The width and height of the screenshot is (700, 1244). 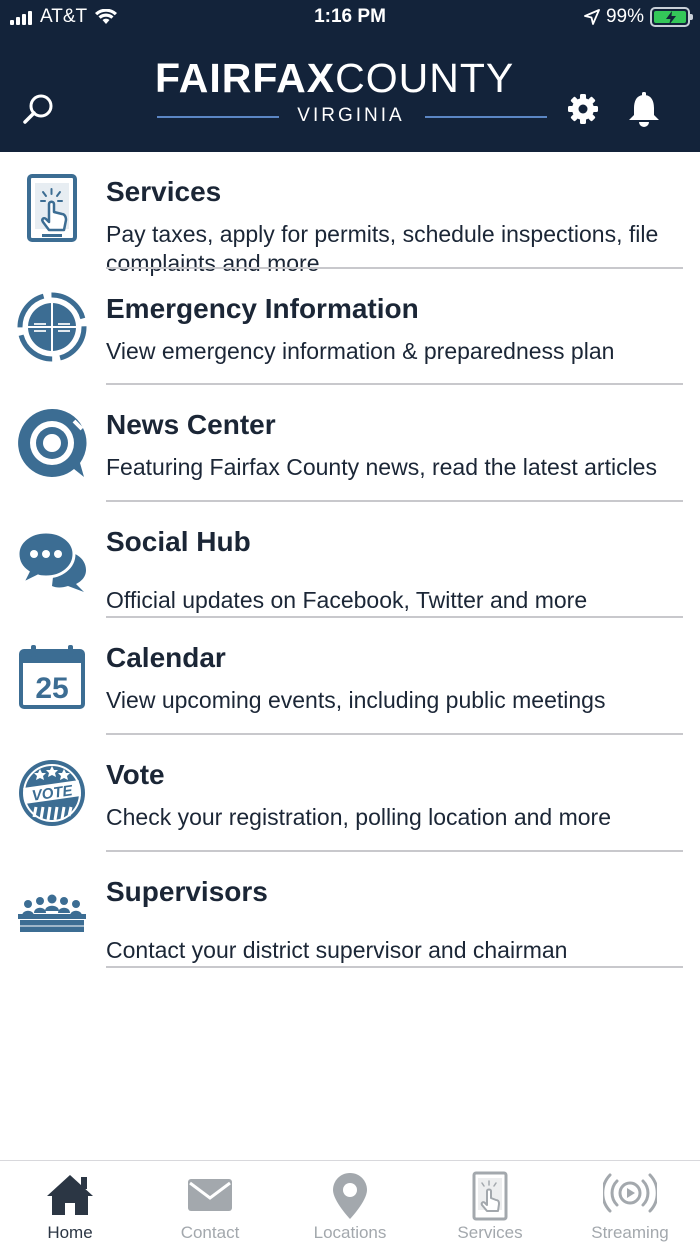 I want to click on menu-item-title: Services, so click(x=164, y=191).